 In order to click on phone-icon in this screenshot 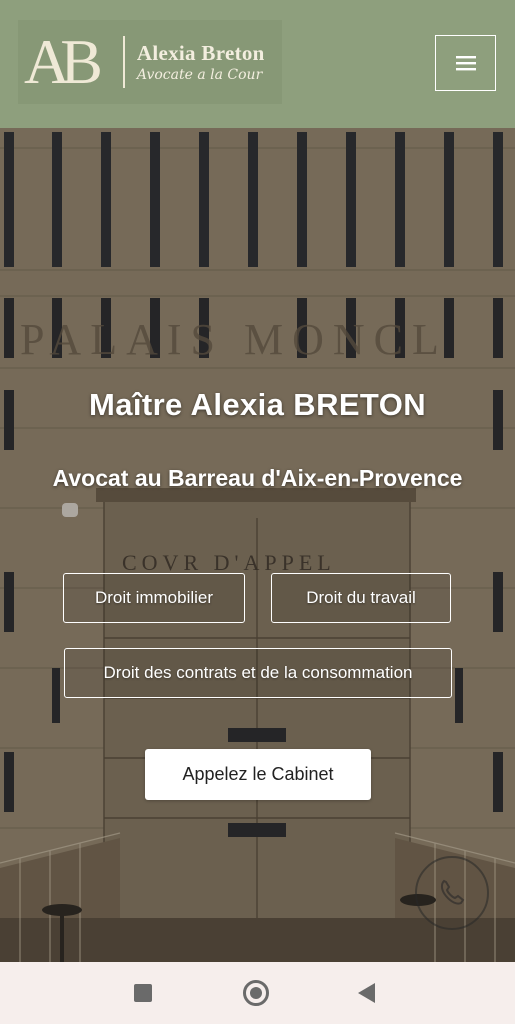, I will do `click(452, 892)`.